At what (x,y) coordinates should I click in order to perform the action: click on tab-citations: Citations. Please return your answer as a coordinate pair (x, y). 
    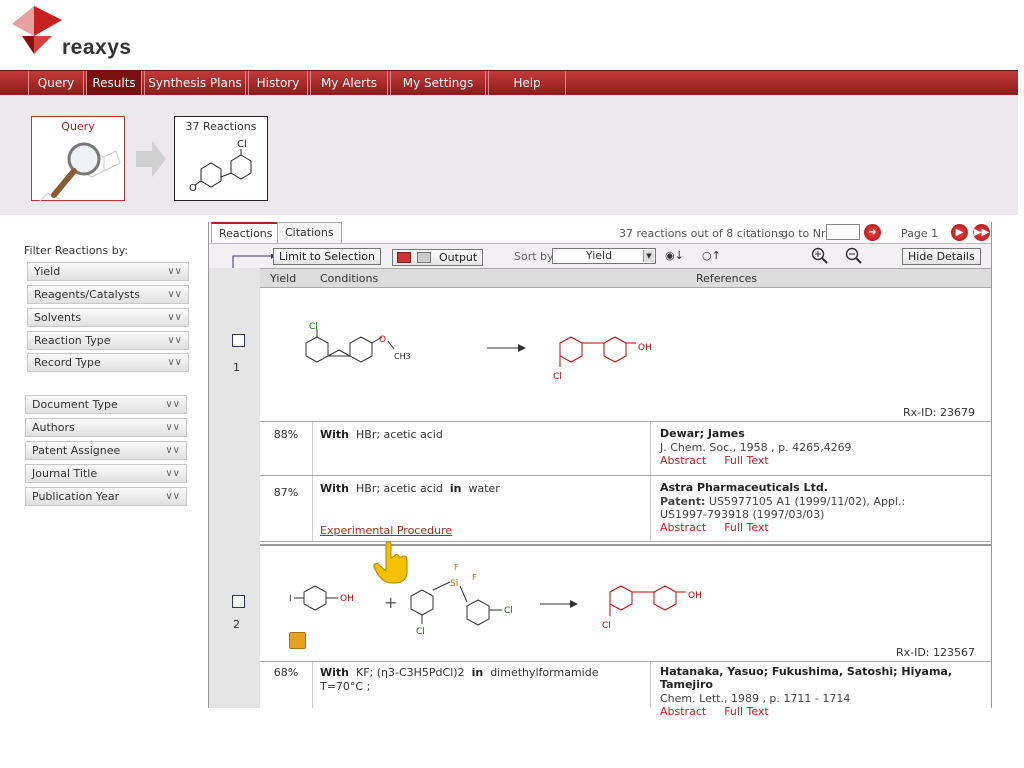
    Looking at the image, I should click on (309, 232).